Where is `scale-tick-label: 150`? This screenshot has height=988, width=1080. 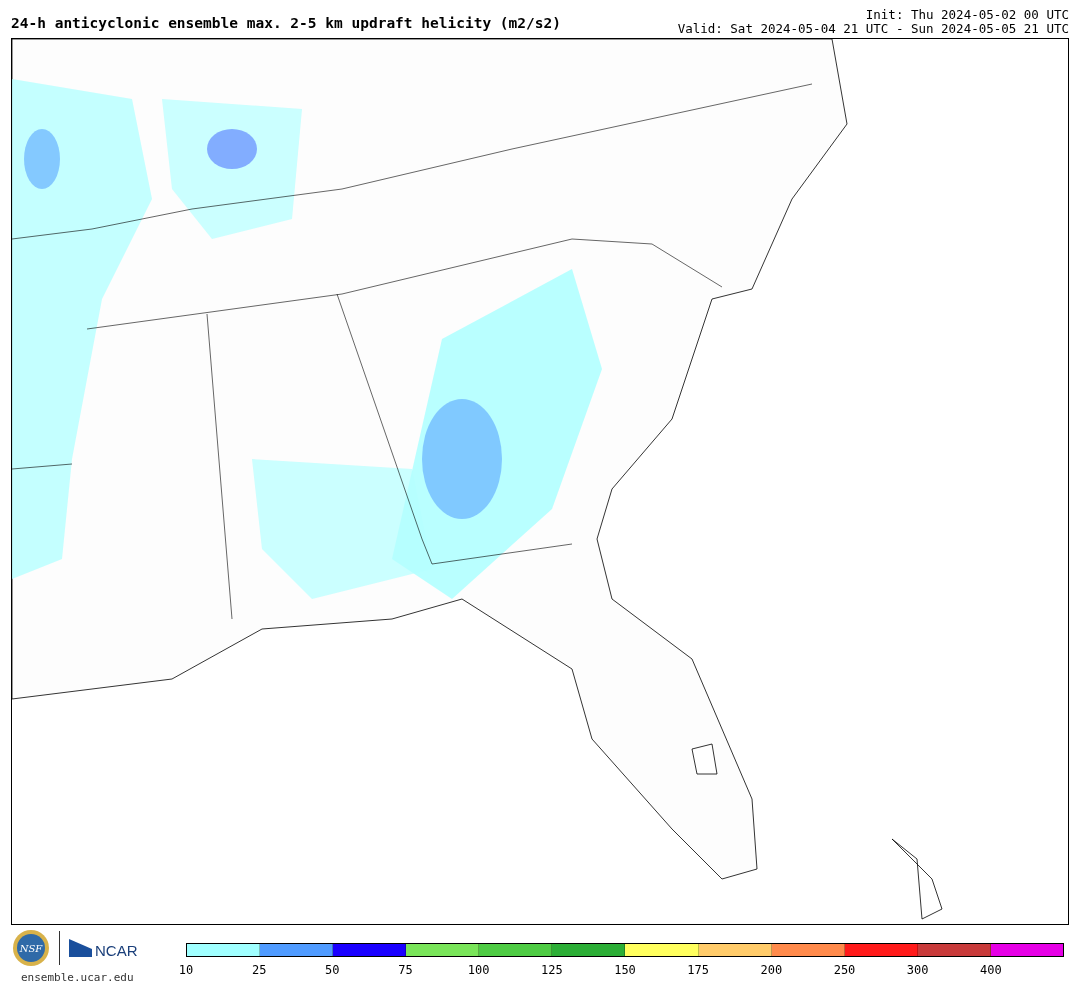
scale-tick-label: 150 is located at coordinates (625, 970).